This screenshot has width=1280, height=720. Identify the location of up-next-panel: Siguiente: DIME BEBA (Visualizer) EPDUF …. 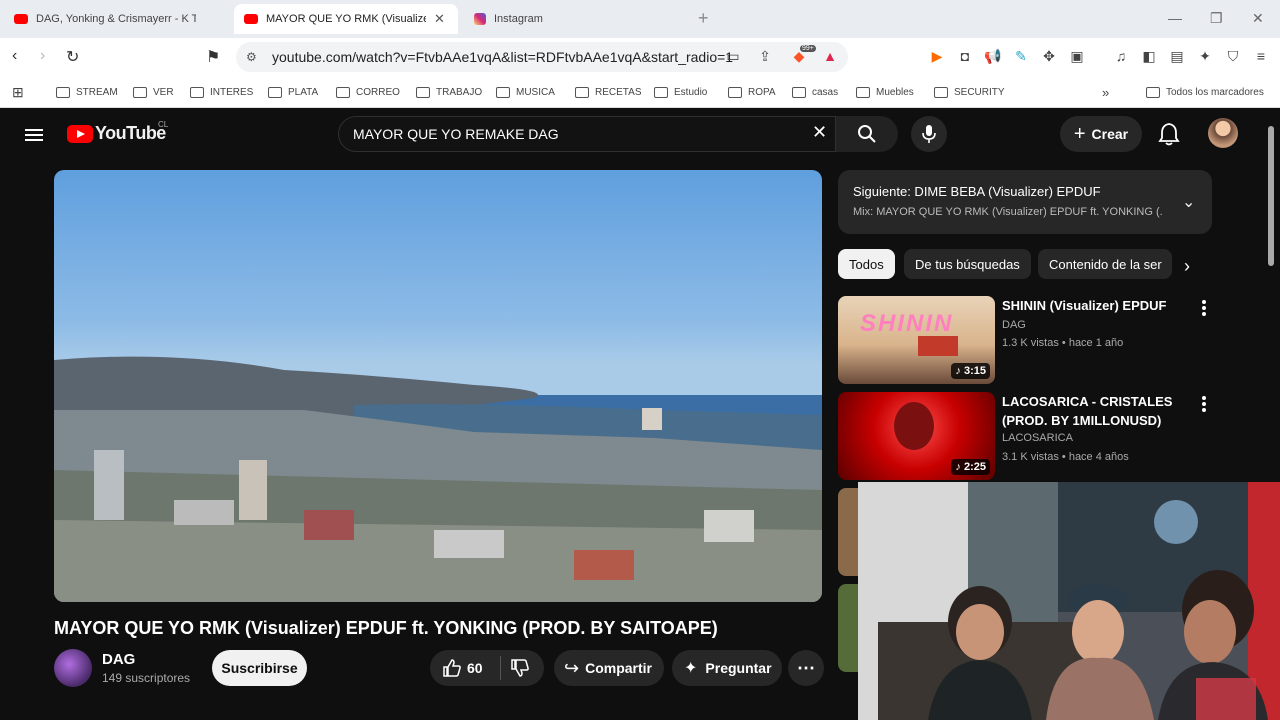
(1025, 202).